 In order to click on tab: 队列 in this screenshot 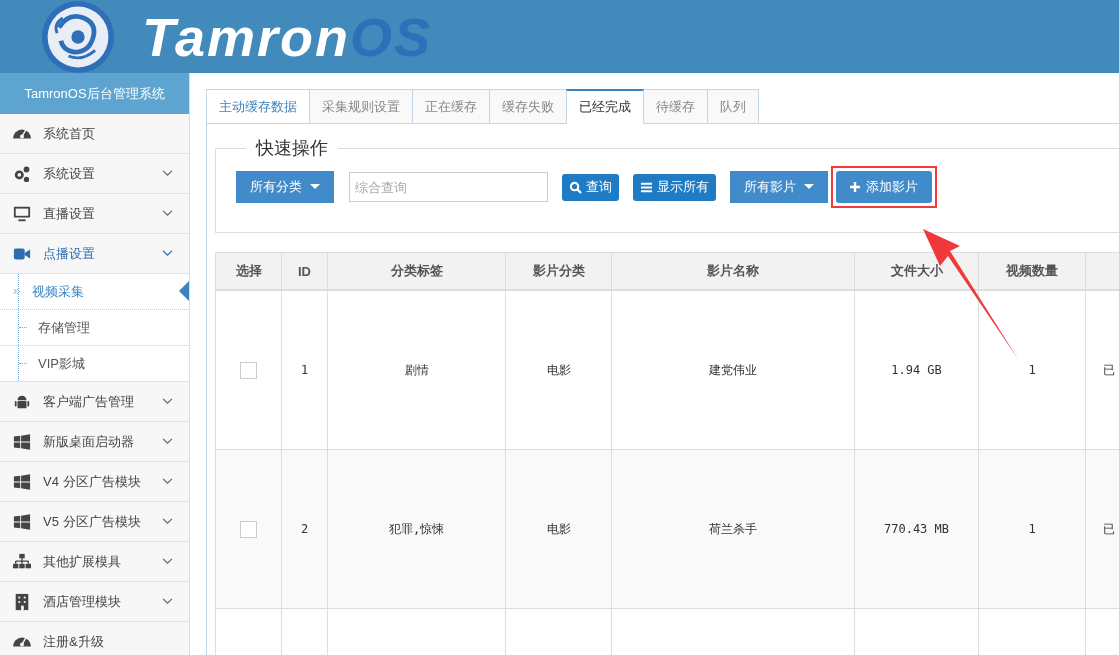, I will do `click(732, 106)`.